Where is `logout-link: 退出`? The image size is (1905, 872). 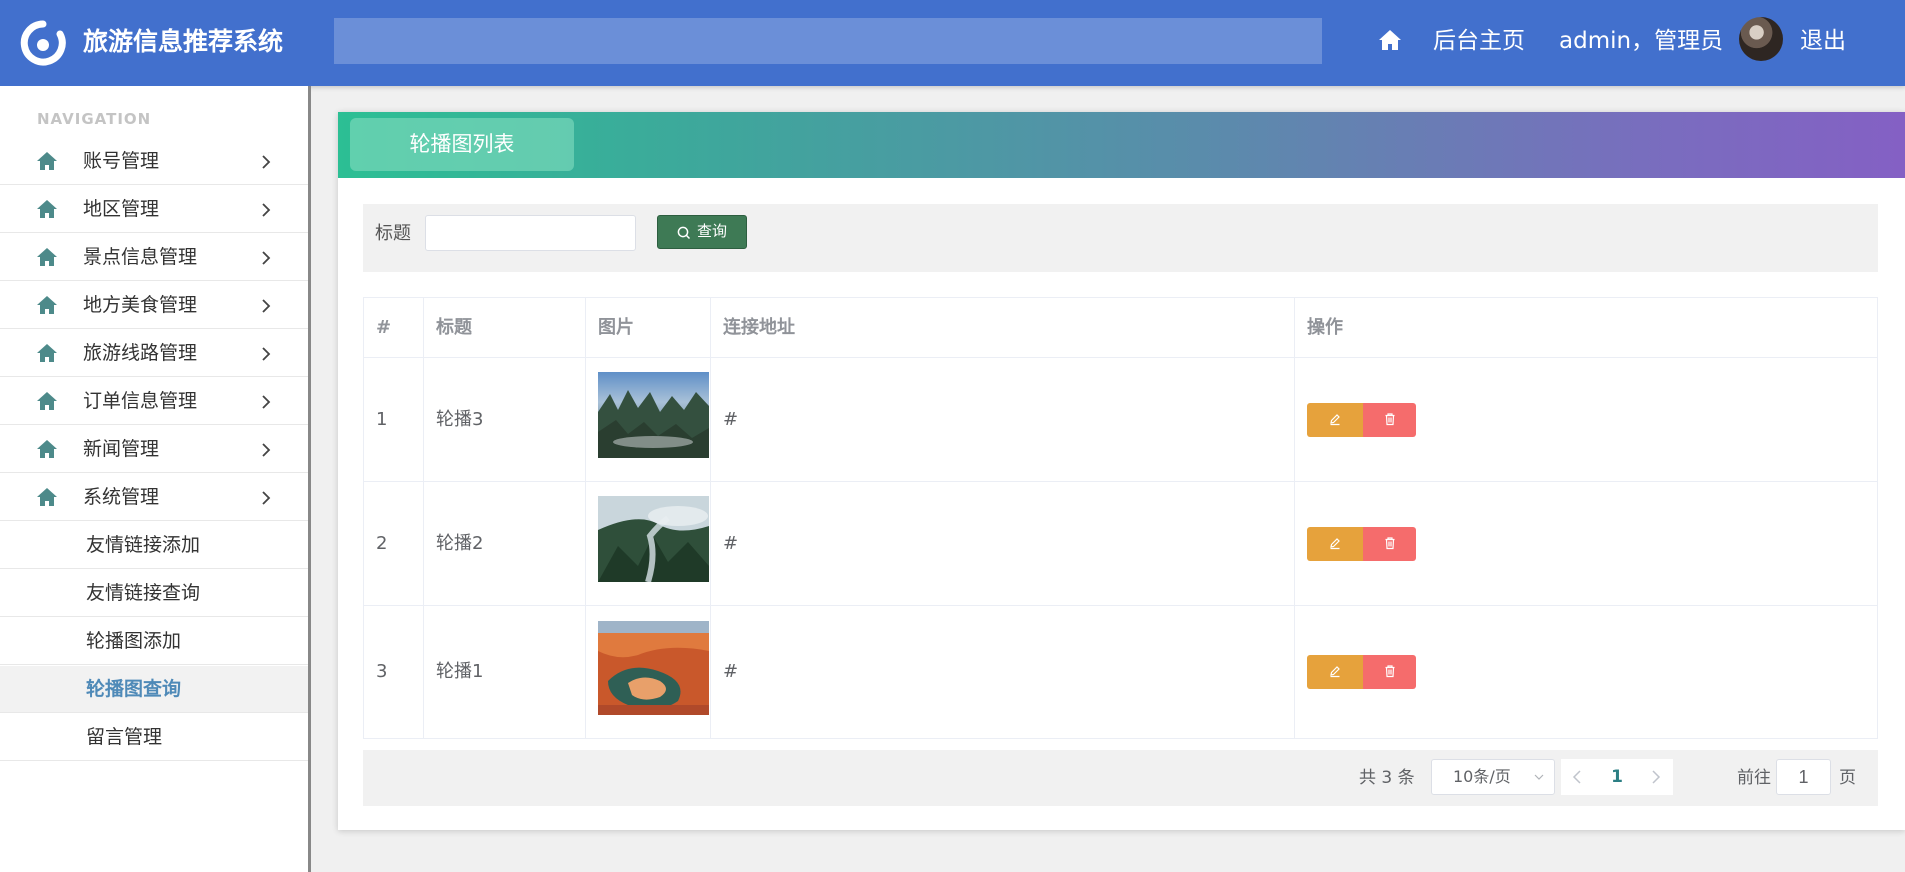 logout-link: 退出 is located at coordinates (1823, 41).